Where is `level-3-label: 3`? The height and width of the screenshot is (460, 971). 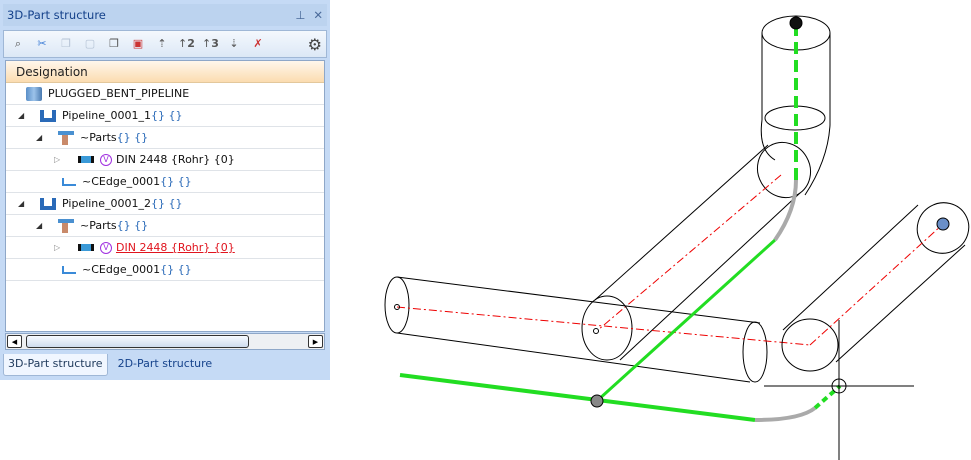 level-3-label: 3 is located at coordinates (215, 43).